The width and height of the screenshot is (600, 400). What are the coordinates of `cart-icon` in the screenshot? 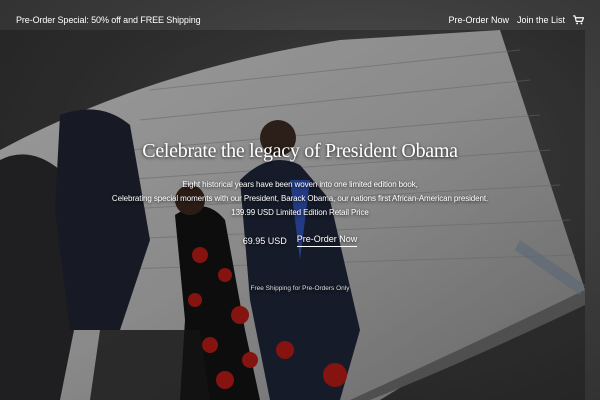 It's located at (579, 20).